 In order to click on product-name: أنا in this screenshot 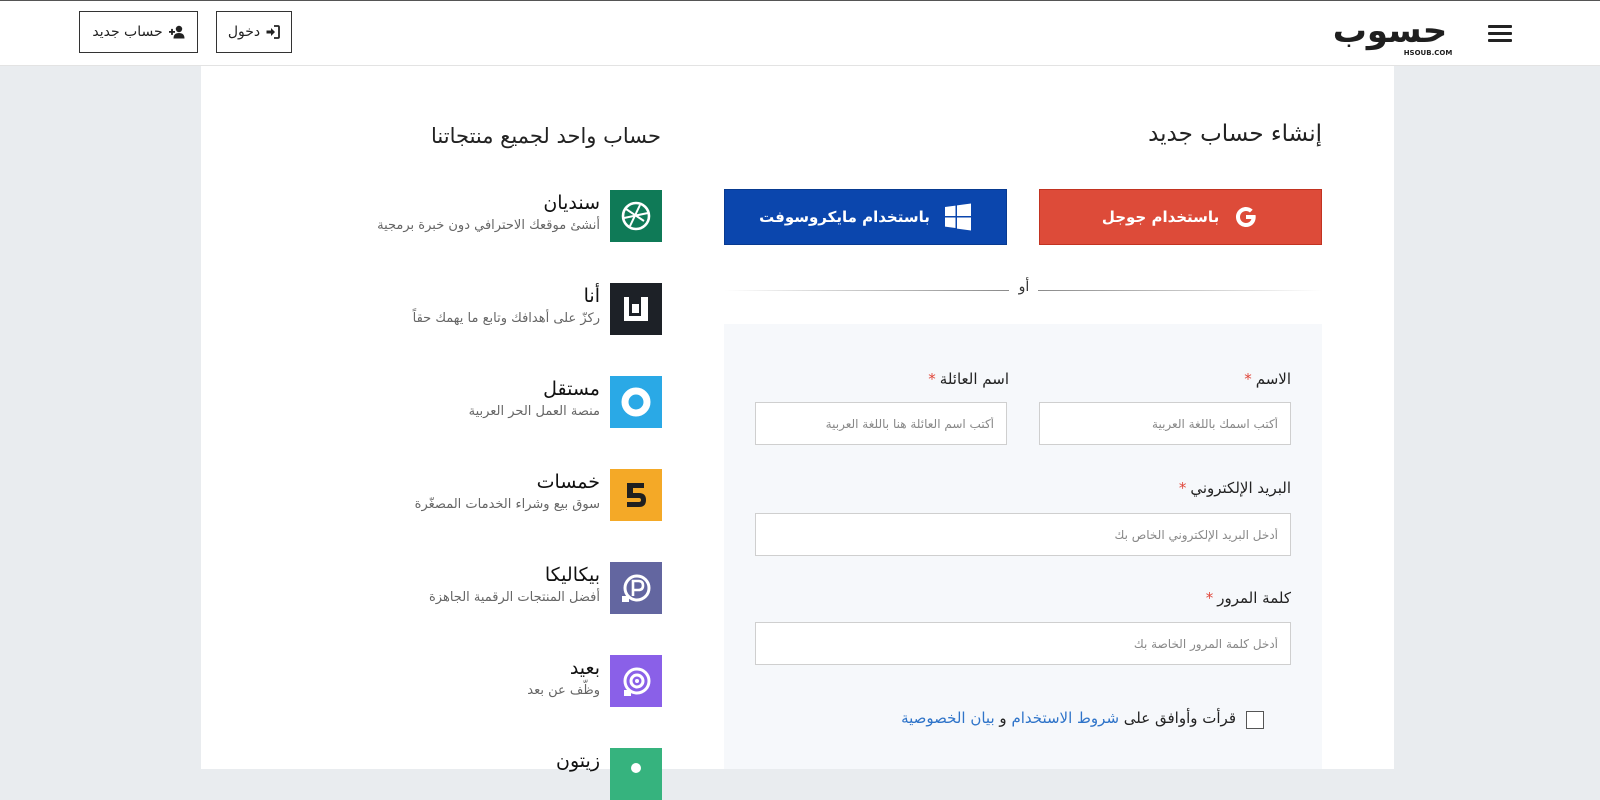, I will do `click(591, 296)`.